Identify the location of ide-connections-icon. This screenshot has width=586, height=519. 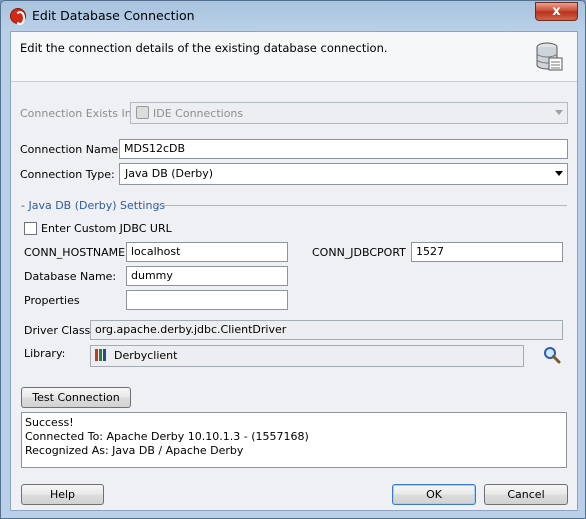
(142, 112).